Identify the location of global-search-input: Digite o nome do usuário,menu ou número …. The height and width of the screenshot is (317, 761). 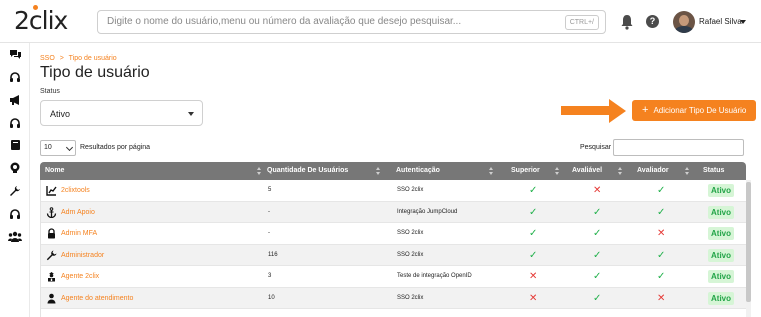
(351, 22).